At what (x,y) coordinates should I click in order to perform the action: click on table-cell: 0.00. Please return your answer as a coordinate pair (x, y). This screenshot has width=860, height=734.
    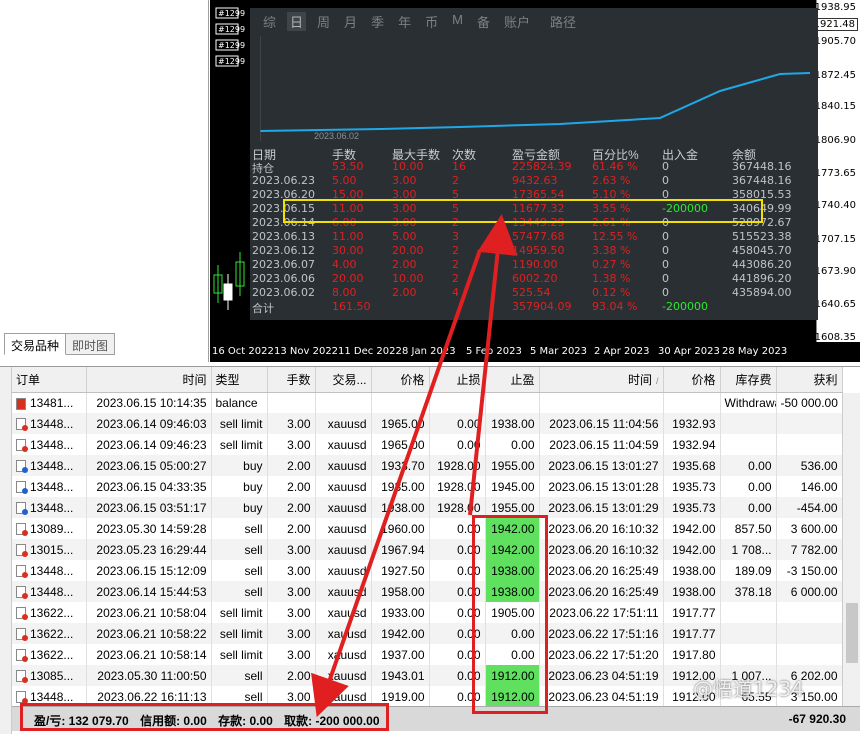
    Looking at the image, I should click on (457, 423).